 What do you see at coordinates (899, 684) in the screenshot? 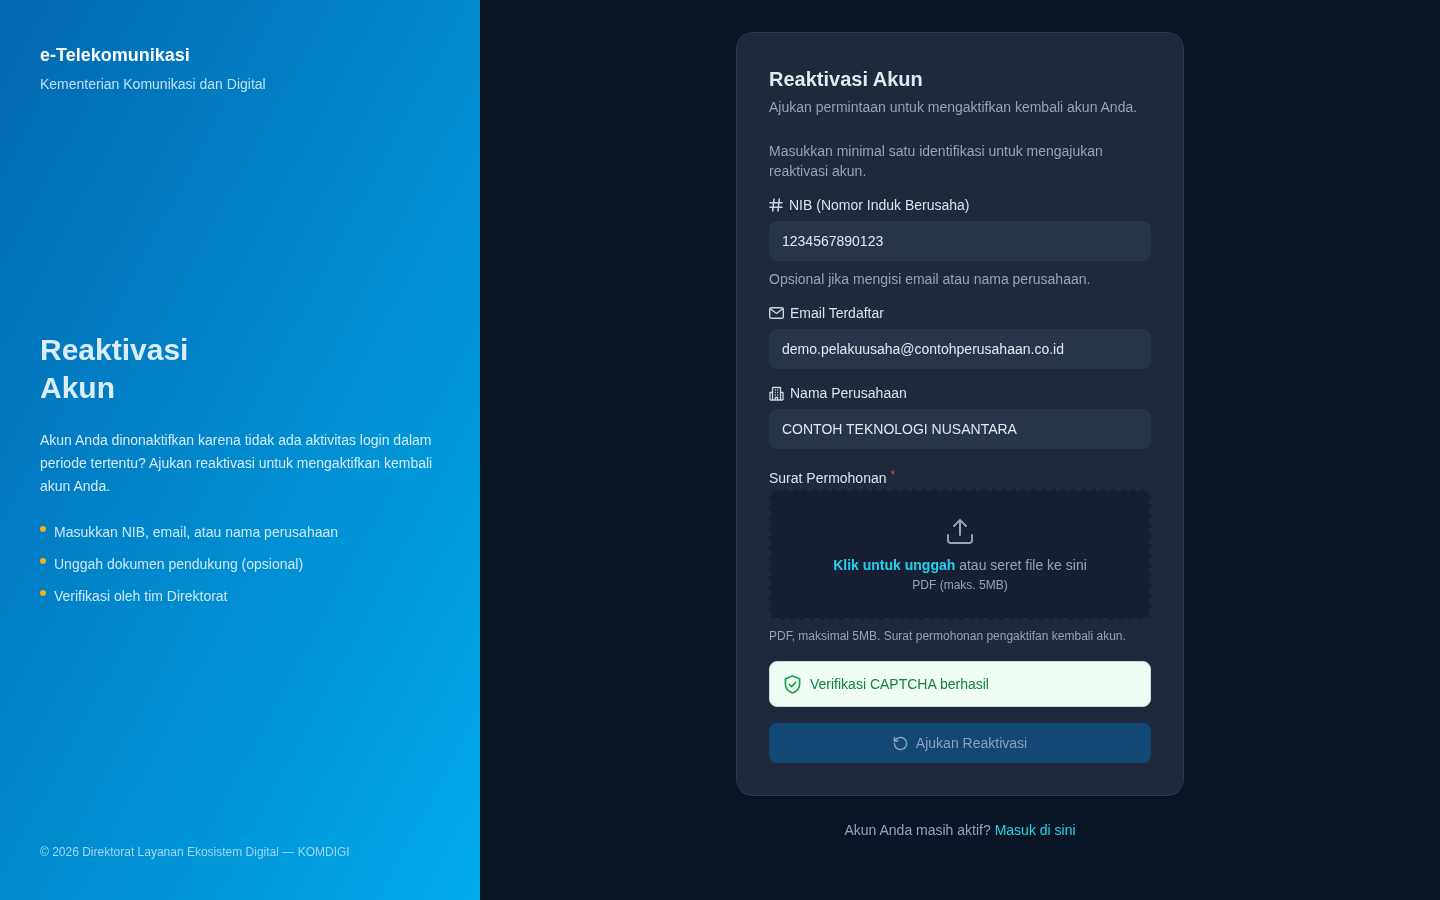
I see `captcha-message: Verifikasi CAPTCHA berhasil` at bounding box center [899, 684].